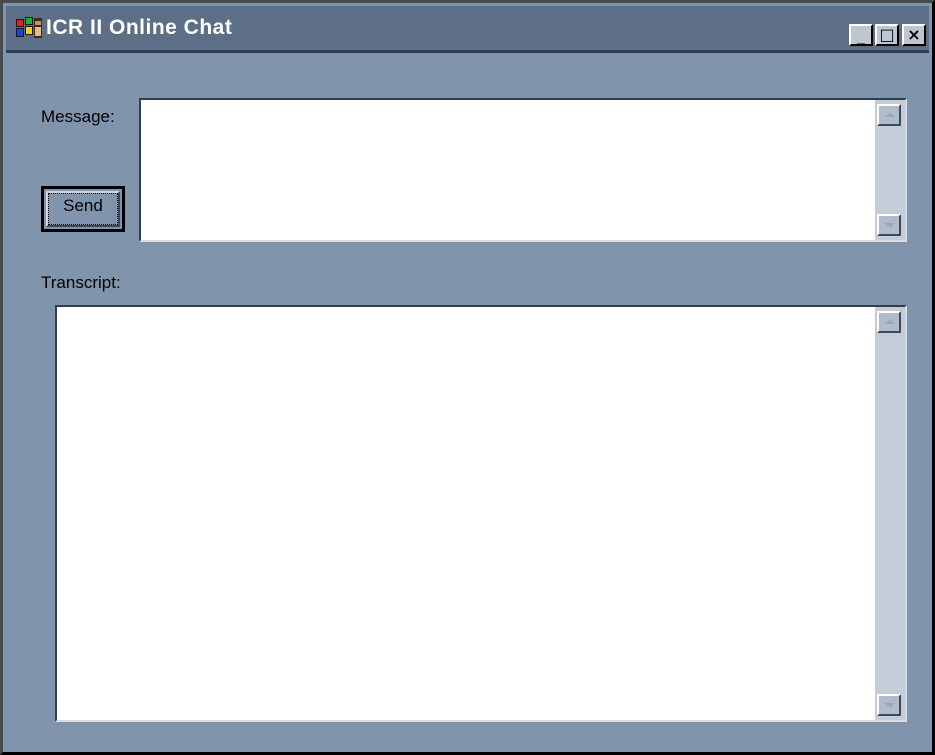  I want to click on send-button: Send, so click(83, 209).